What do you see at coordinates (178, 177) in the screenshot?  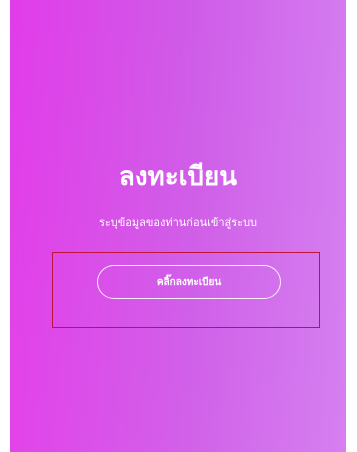 I see `page-title: ลงทะเบียน` at bounding box center [178, 177].